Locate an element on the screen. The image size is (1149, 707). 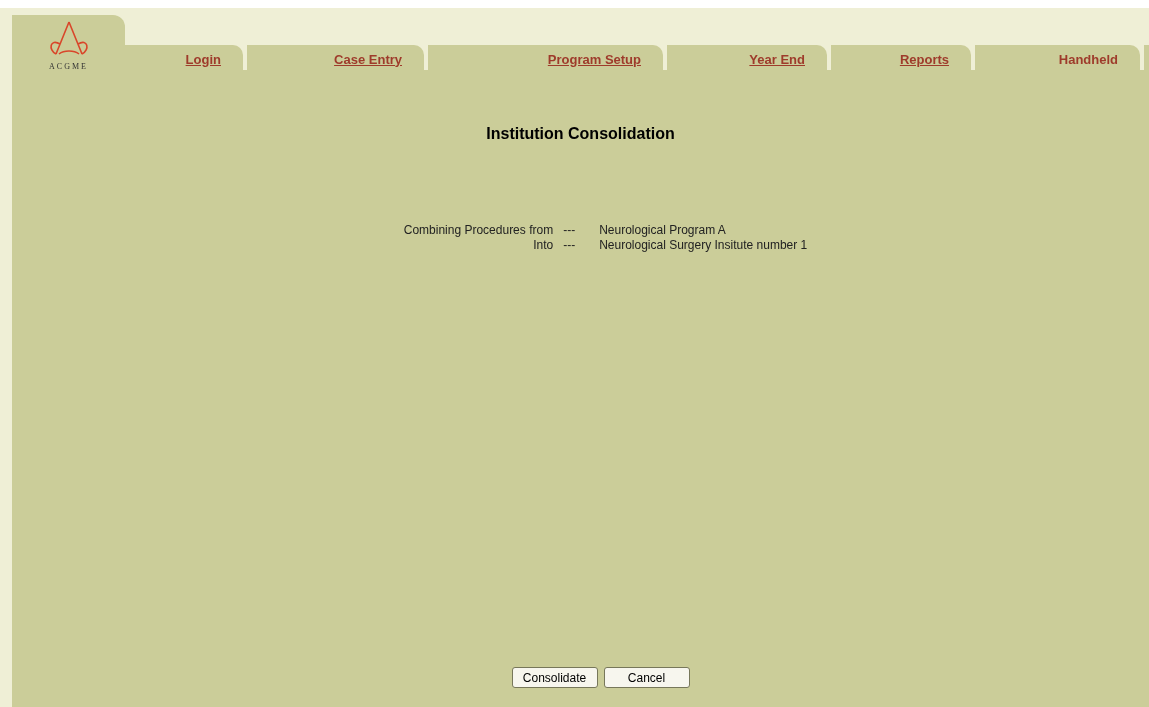
detail-value: Neurological Surgery Insitute number 1 is located at coordinates (703, 245).